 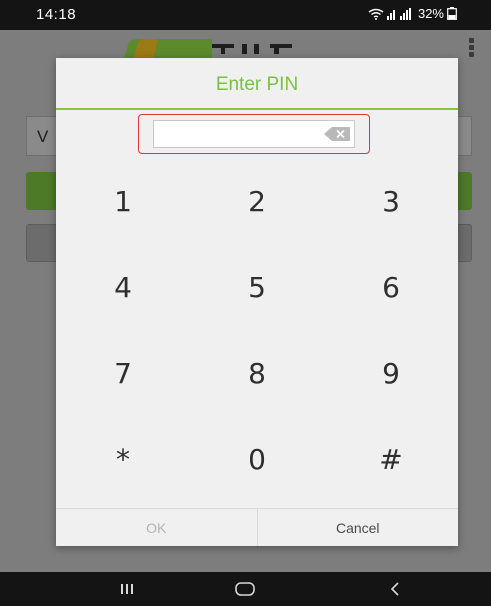 What do you see at coordinates (257, 287) in the screenshot?
I see `key-5: 5` at bounding box center [257, 287].